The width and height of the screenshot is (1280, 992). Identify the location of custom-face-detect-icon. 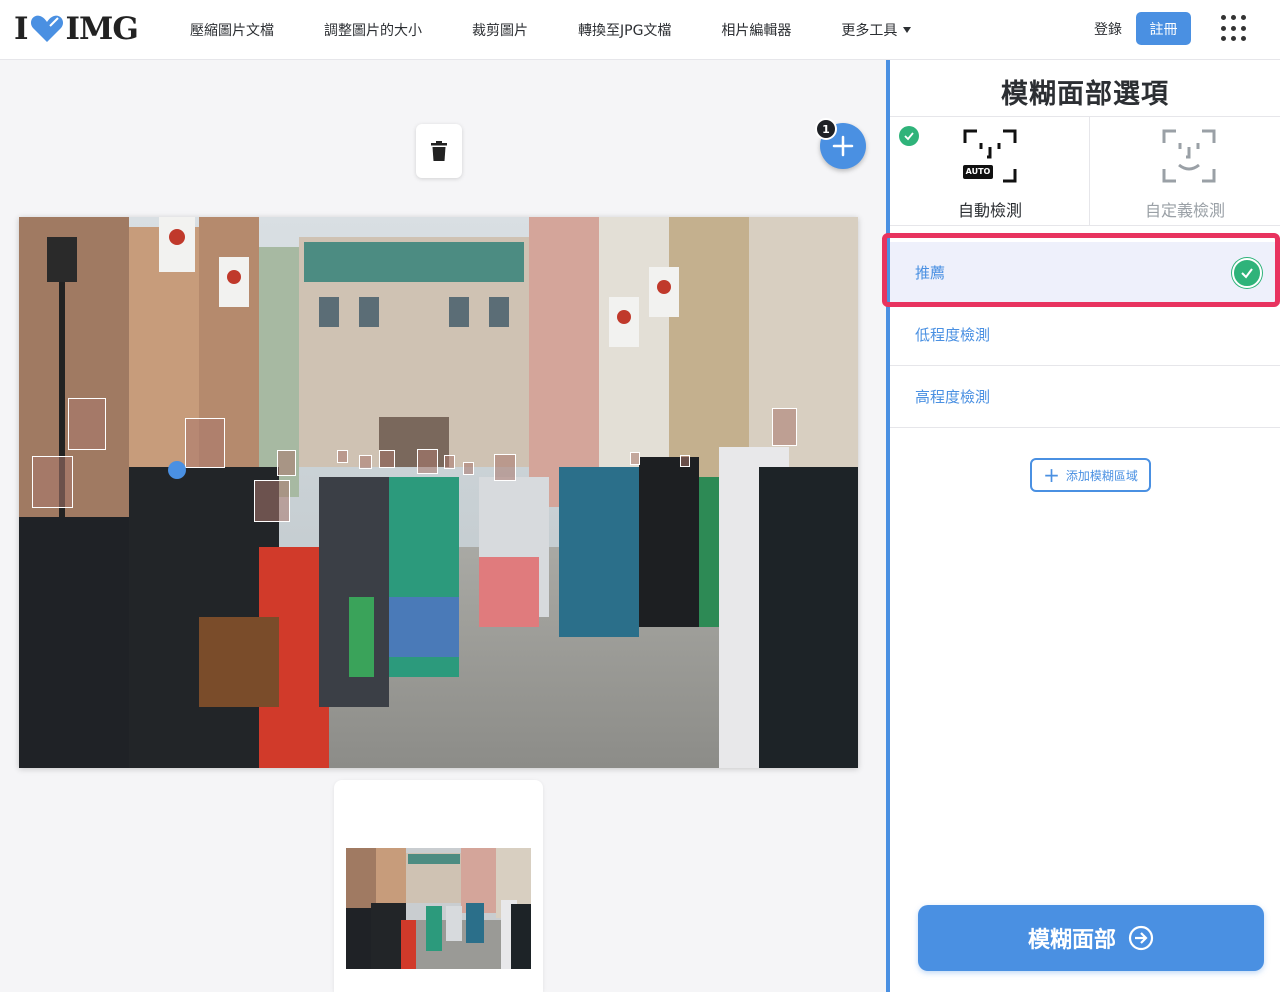
(1189, 156).